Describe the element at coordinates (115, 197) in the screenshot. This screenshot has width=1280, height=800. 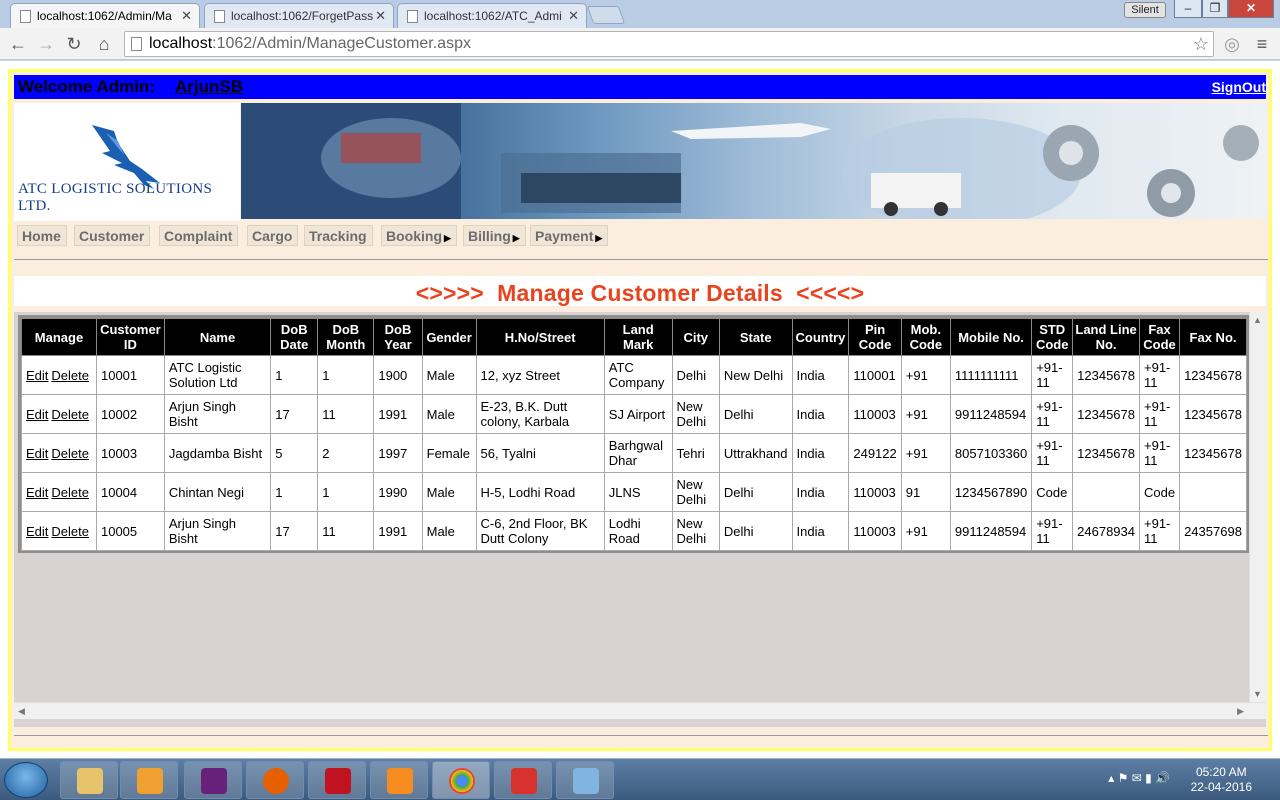
I see `company-name: ATC LOGISTIC SOLUTIONS LTD.` at that location.